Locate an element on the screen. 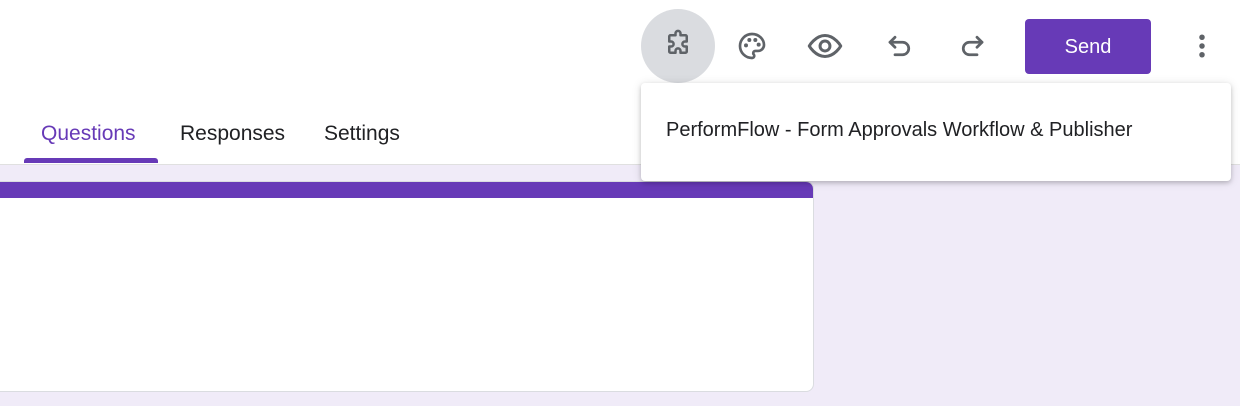 The height and width of the screenshot is (406, 1240). redo-icon is located at coordinates (972, 46).